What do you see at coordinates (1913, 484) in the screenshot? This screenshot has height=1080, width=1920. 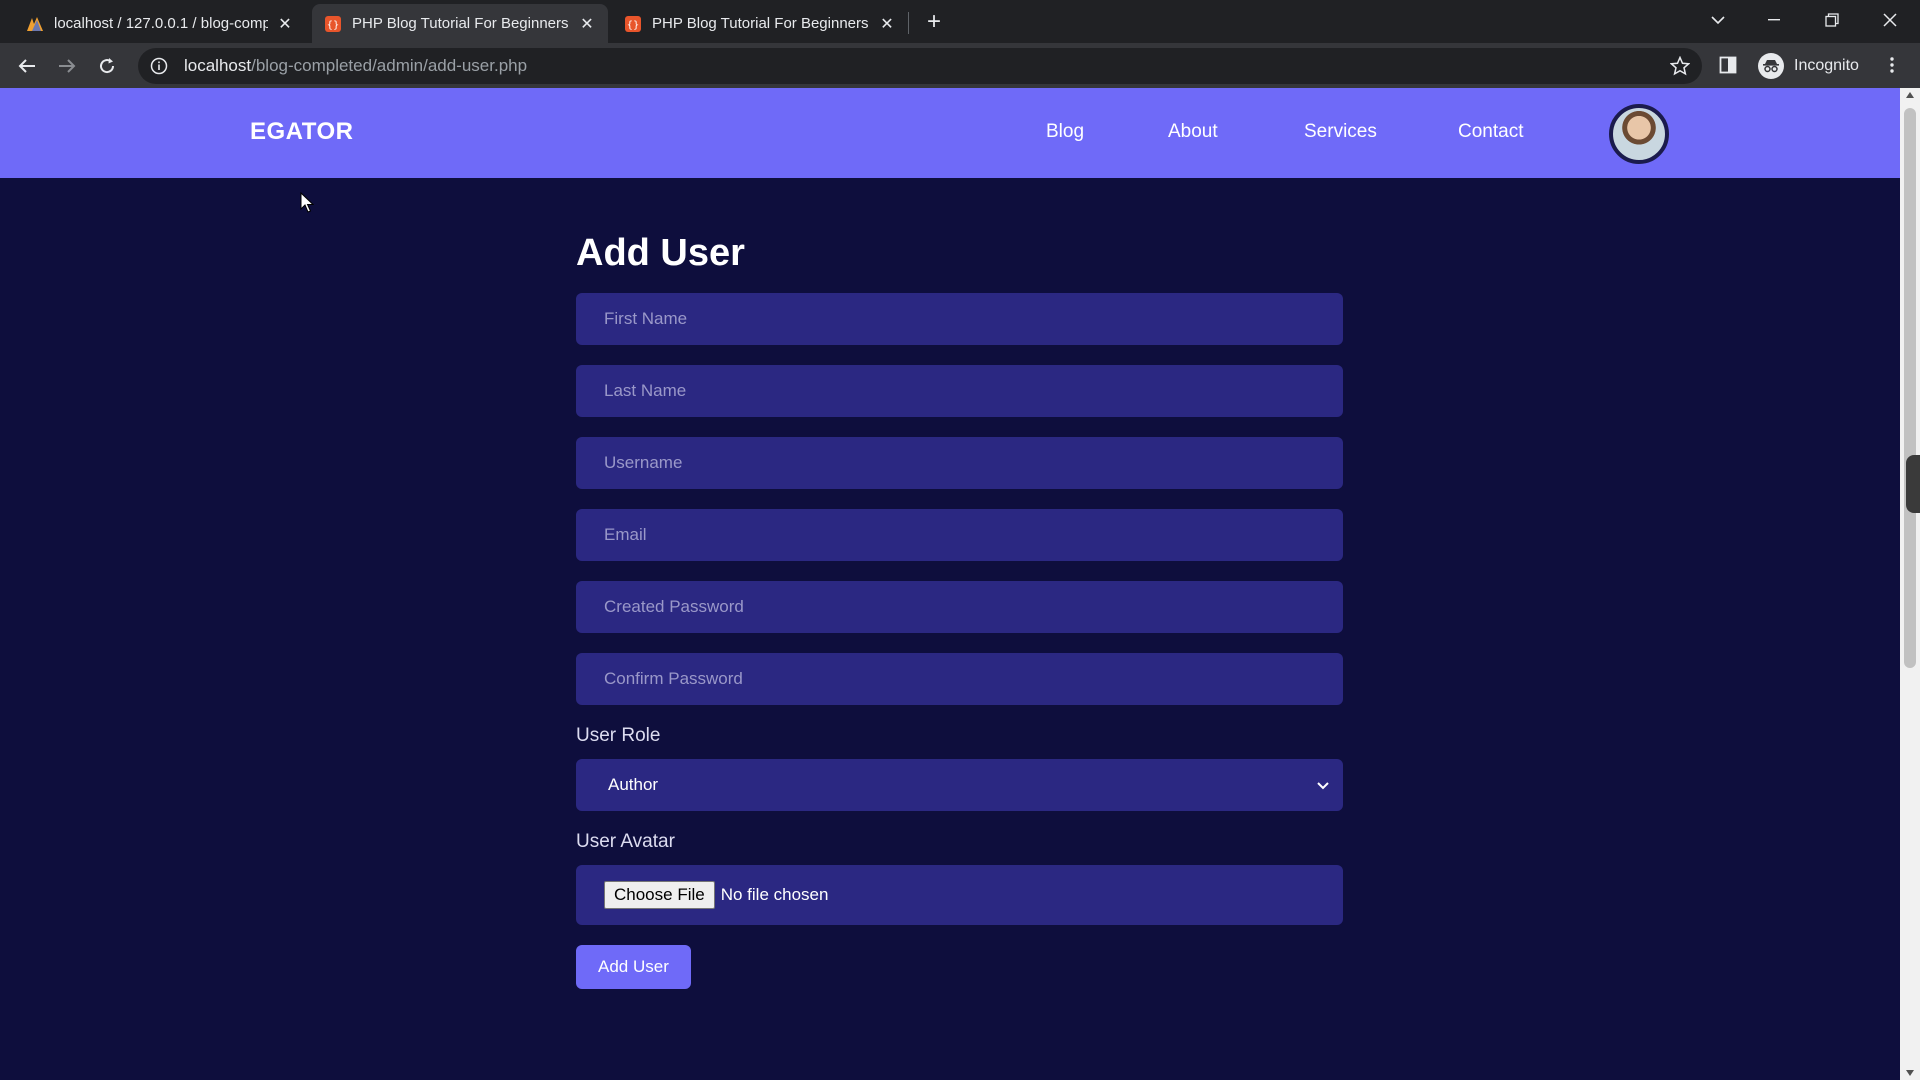 I see `side-panel-handle` at bounding box center [1913, 484].